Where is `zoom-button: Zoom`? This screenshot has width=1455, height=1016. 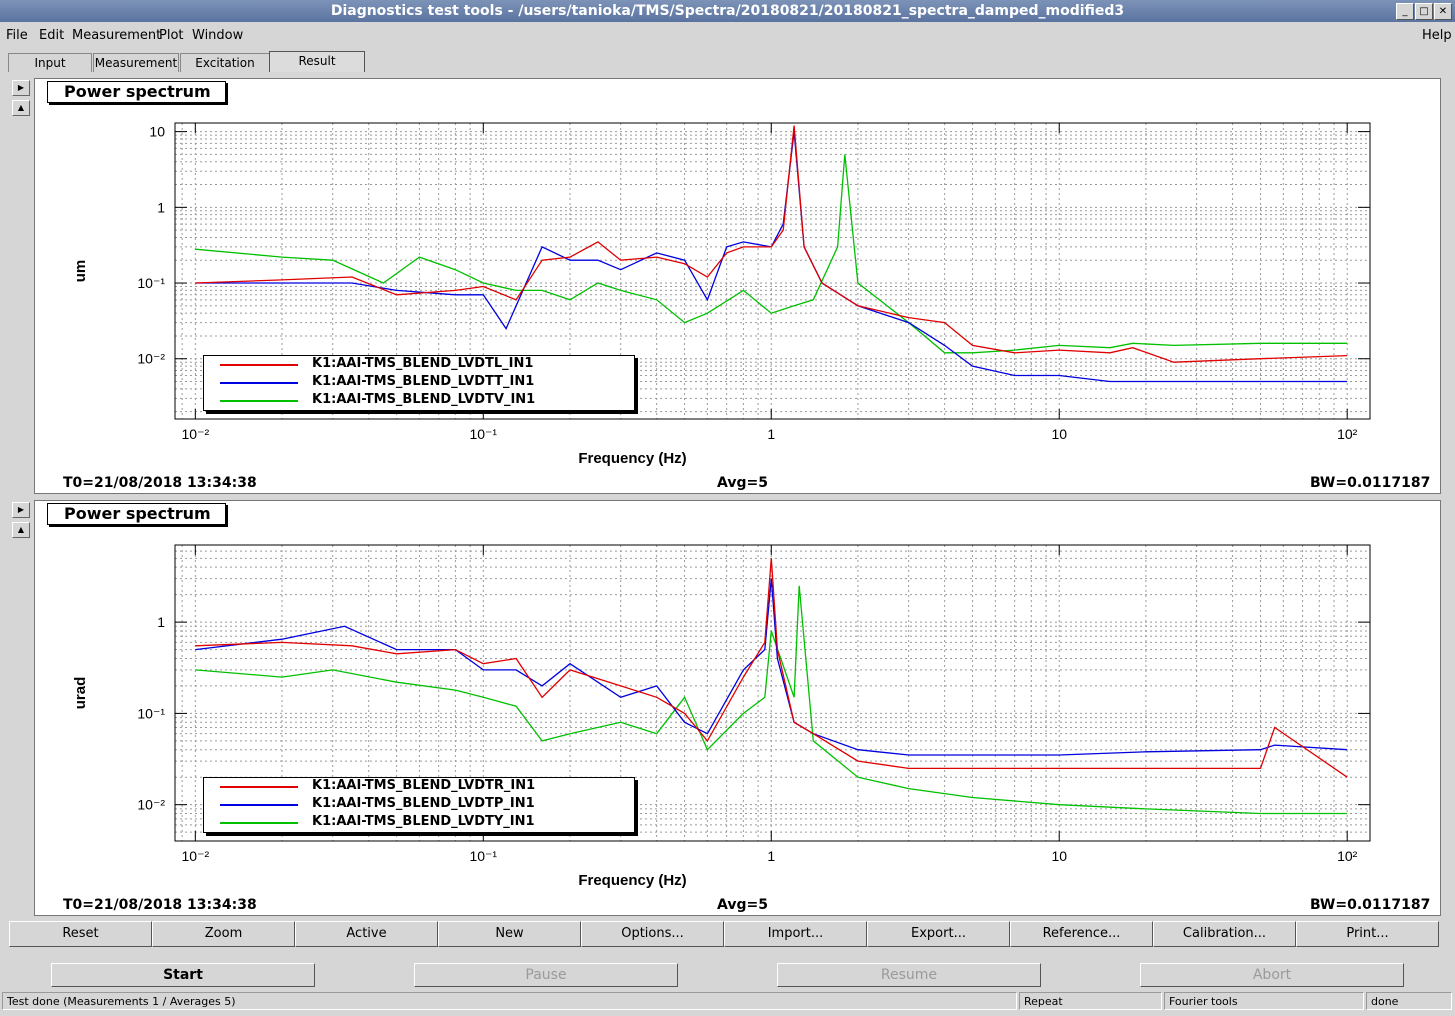 zoom-button: Zoom is located at coordinates (223, 934).